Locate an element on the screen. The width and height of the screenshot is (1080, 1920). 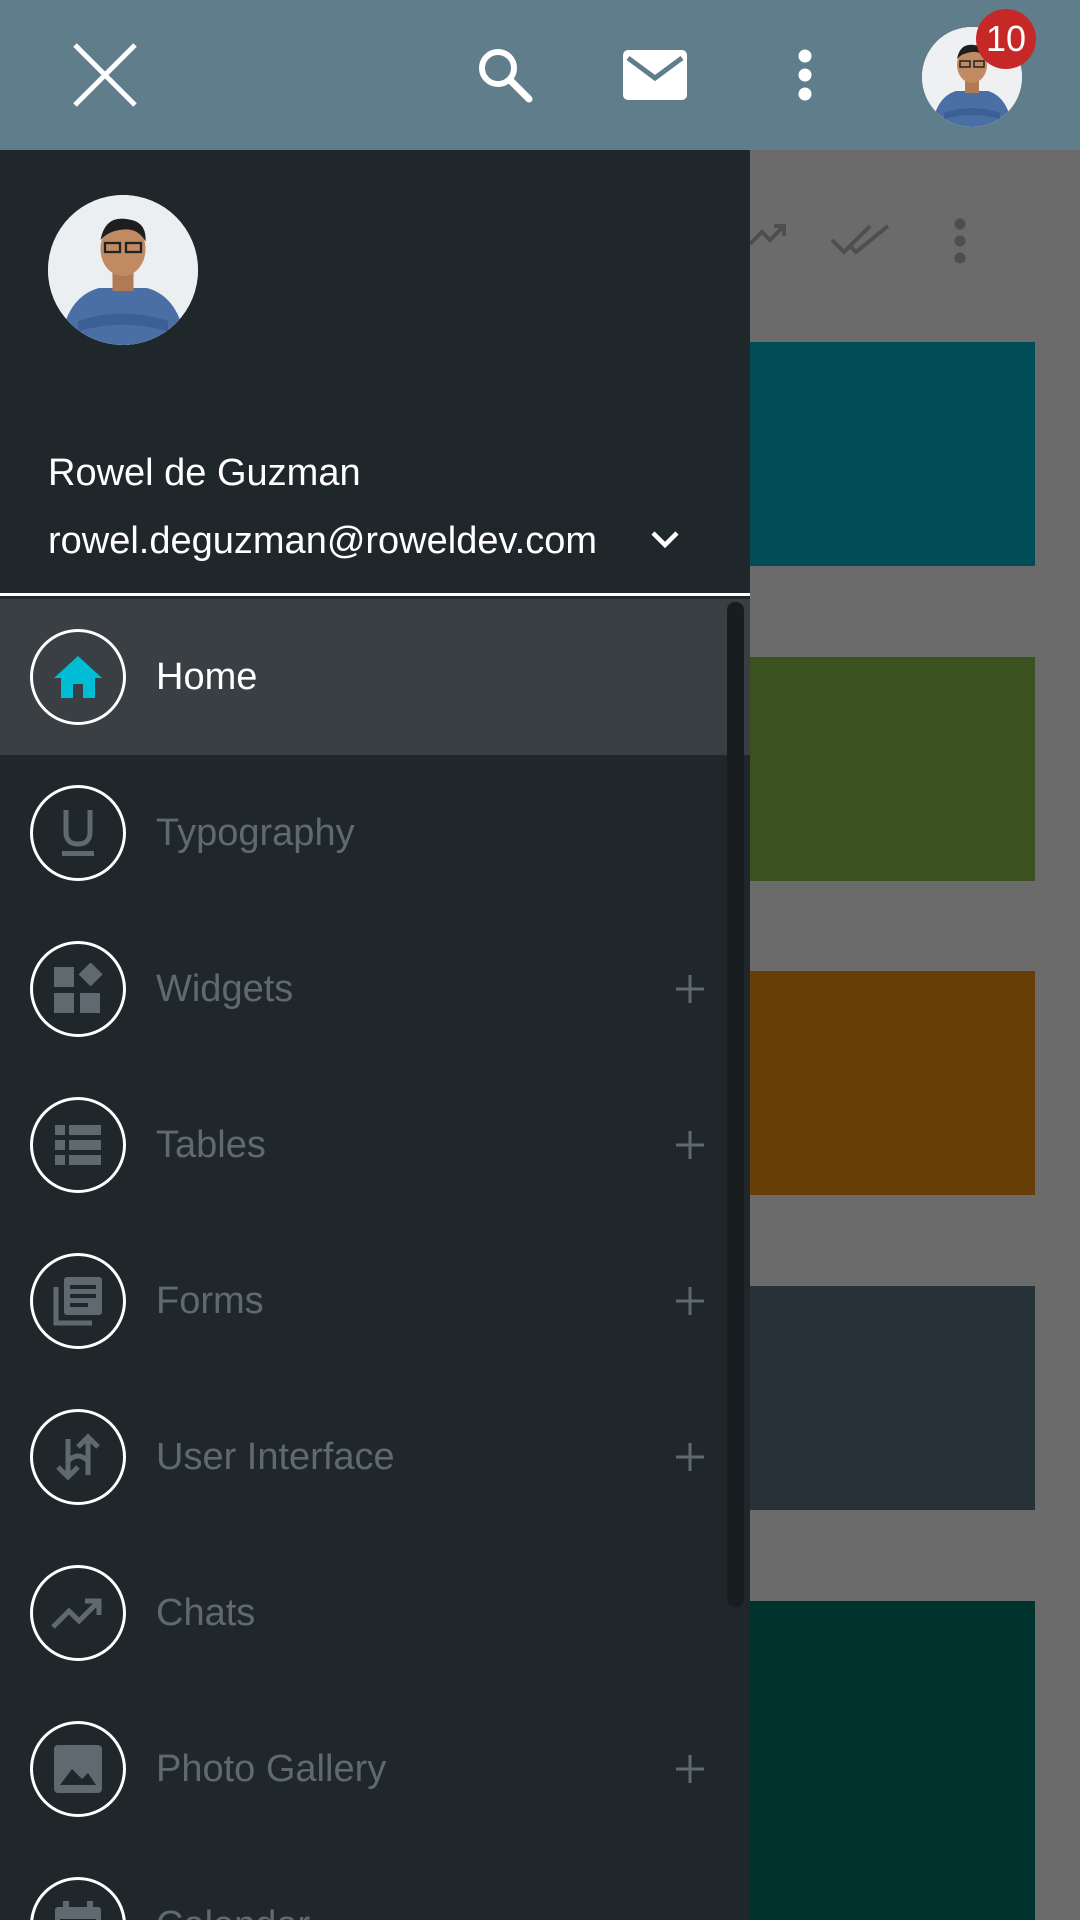
close-drawer-button is located at coordinates (105, 75).